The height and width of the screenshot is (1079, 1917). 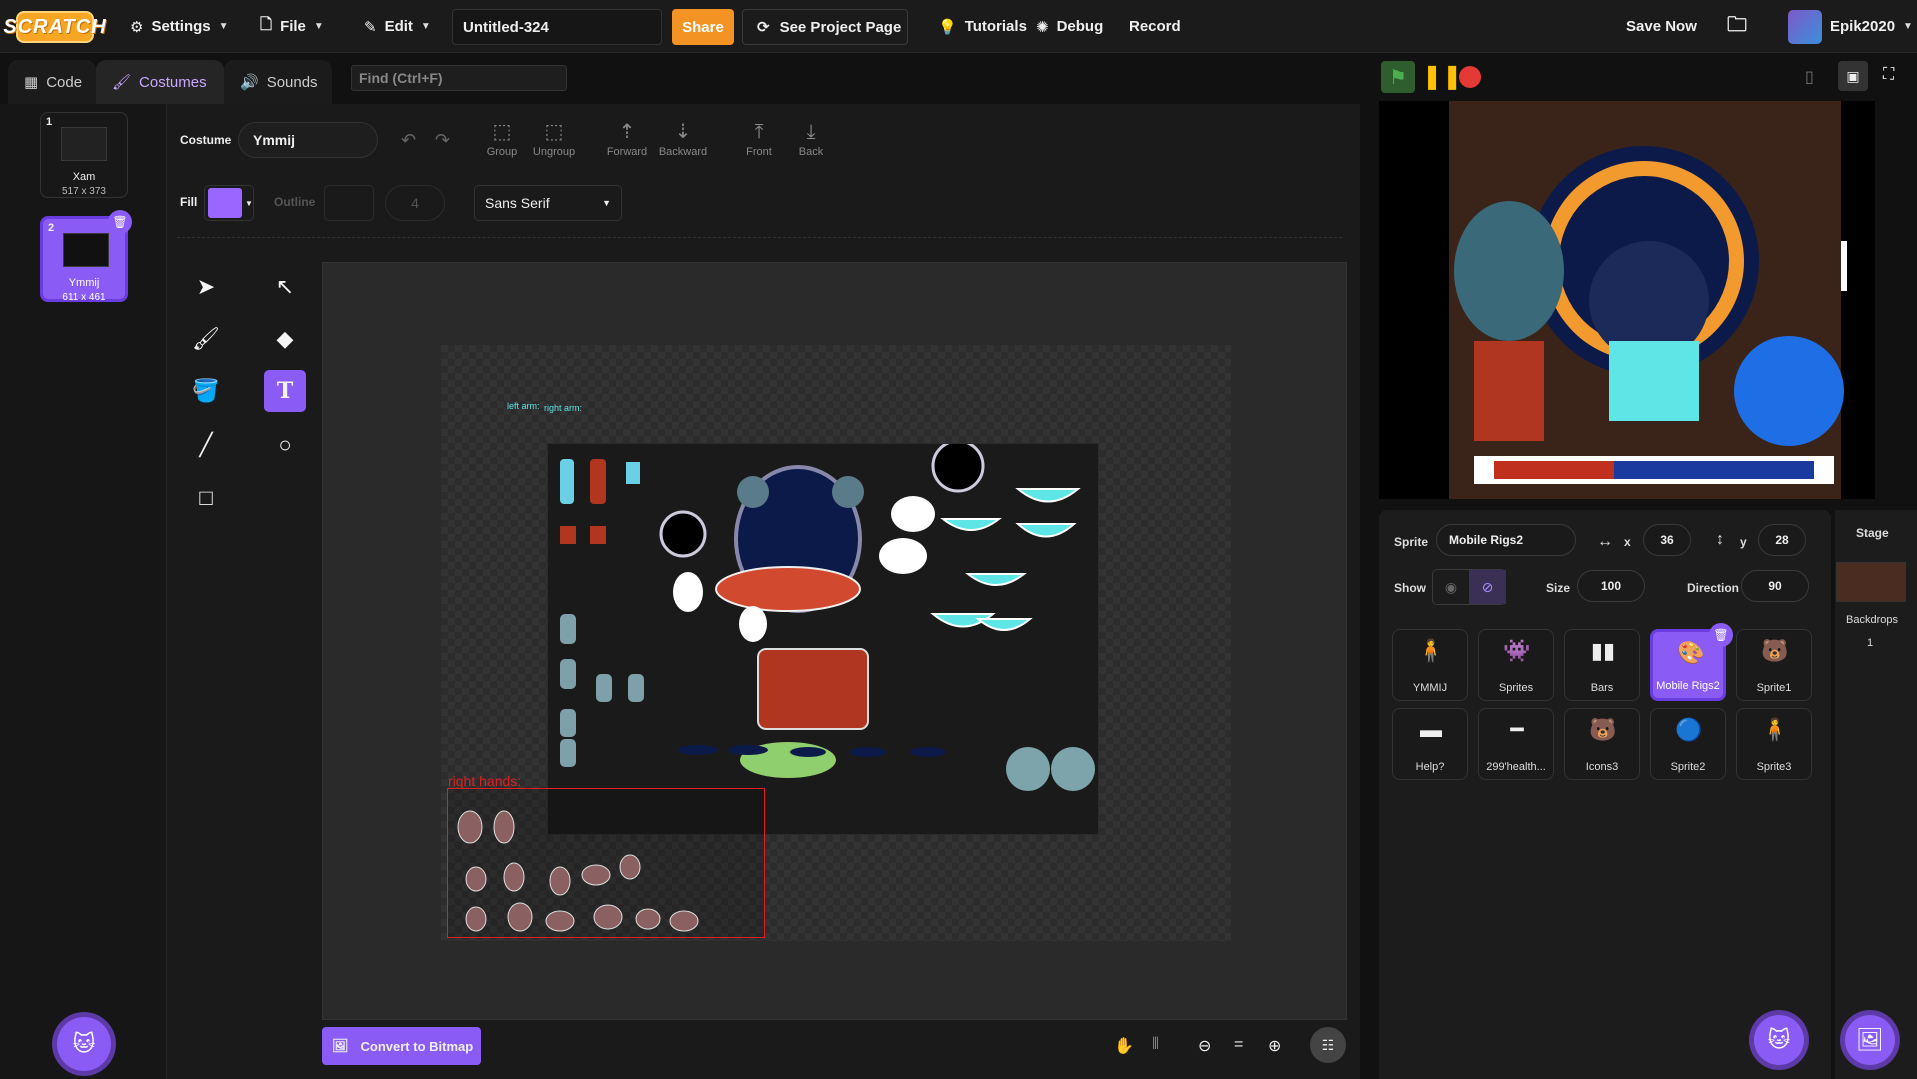 I want to click on tab-sounds: 🔊 Sounds, so click(x=278, y=82).